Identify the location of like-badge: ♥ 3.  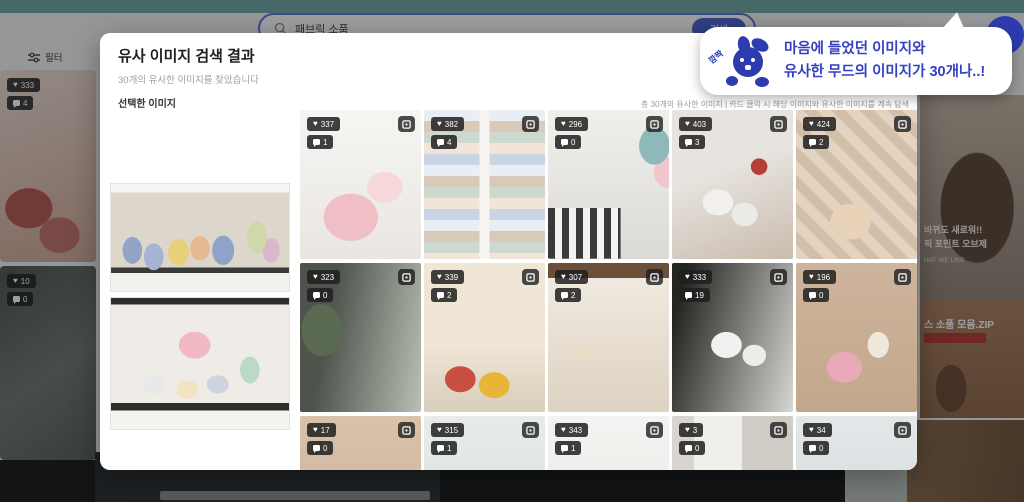
(691, 430).